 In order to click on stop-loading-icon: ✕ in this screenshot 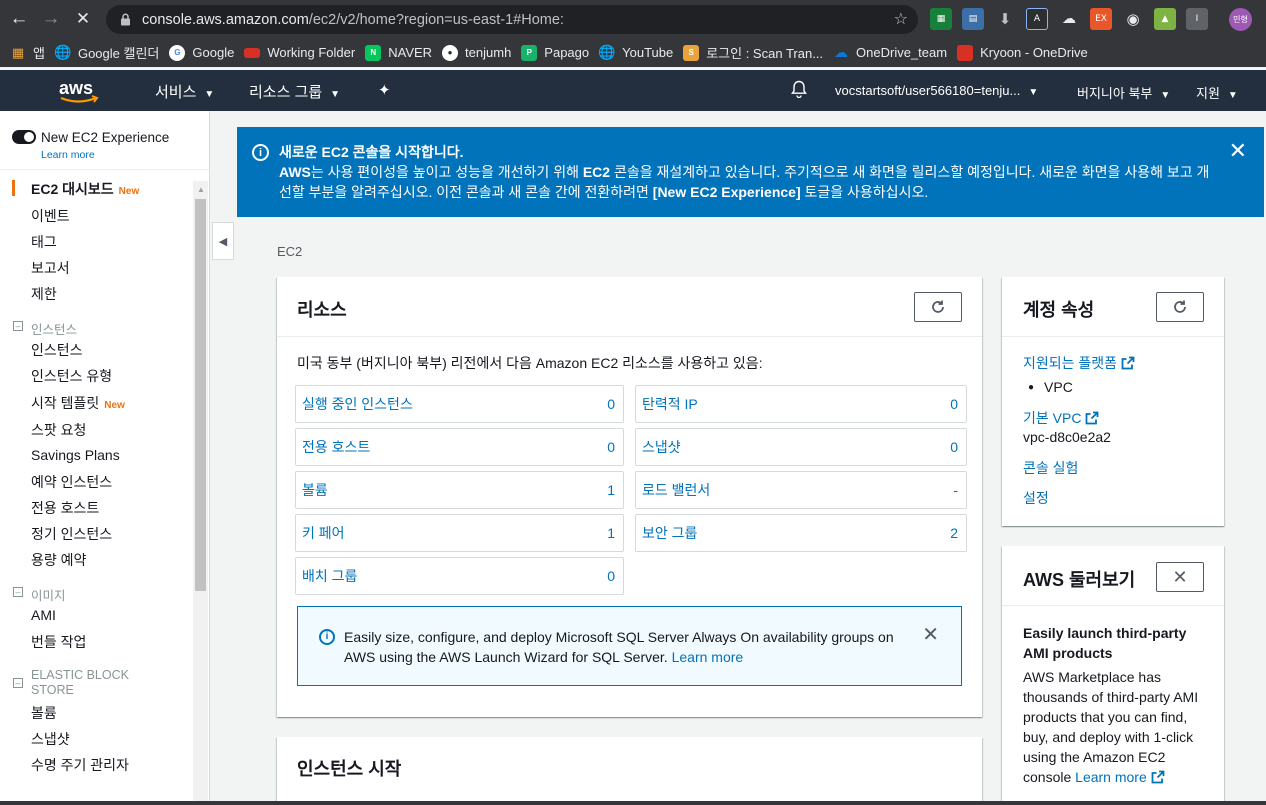, I will do `click(83, 19)`.